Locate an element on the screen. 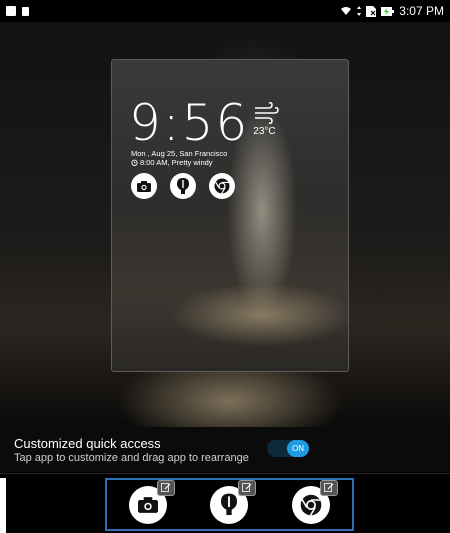 The image size is (450, 533). notification-icon is located at coordinates (11, 11).